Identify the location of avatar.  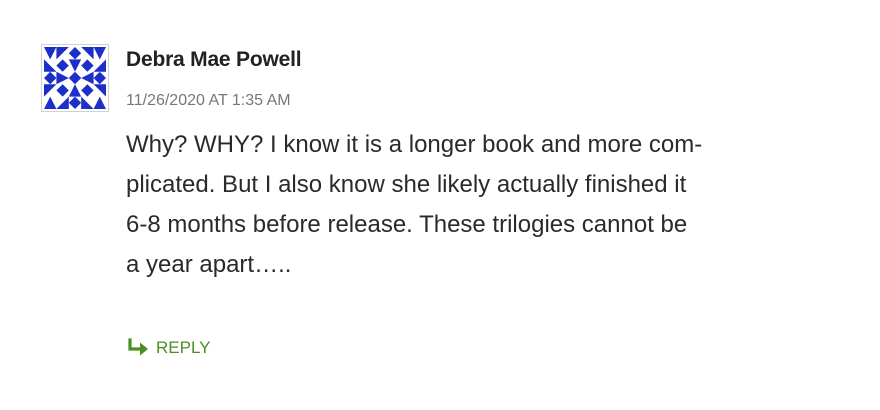
(75, 78).